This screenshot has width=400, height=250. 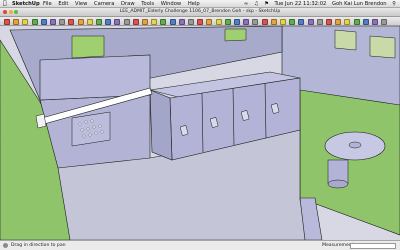 What do you see at coordinates (246, 4) in the screenshot?
I see `wifi-icon: ≈` at bounding box center [246, 4].